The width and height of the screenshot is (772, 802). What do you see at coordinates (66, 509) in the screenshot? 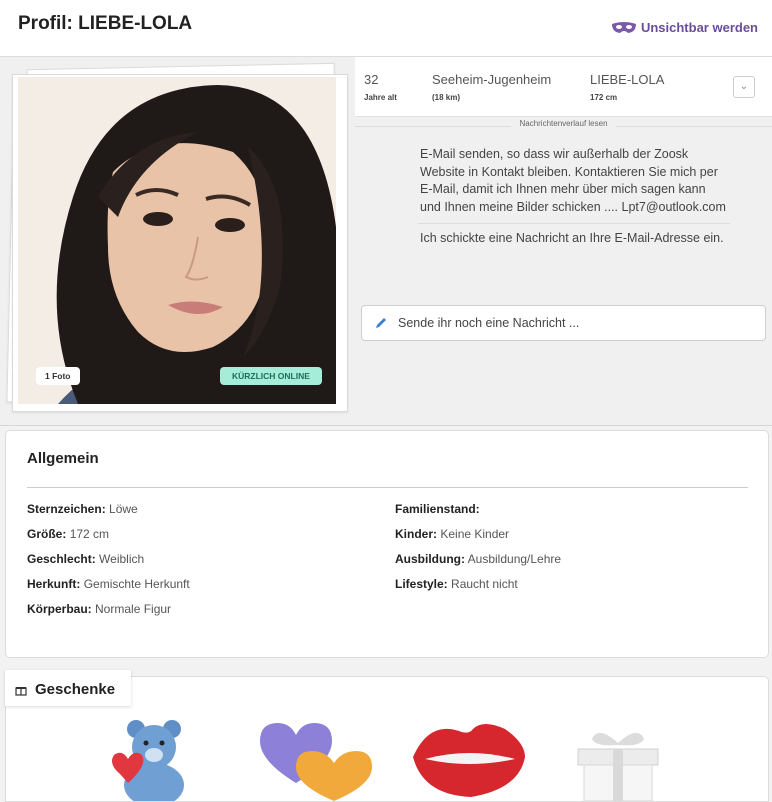
I see `attribute-label: Sternzeichen:` at bounding box center [66, 509].